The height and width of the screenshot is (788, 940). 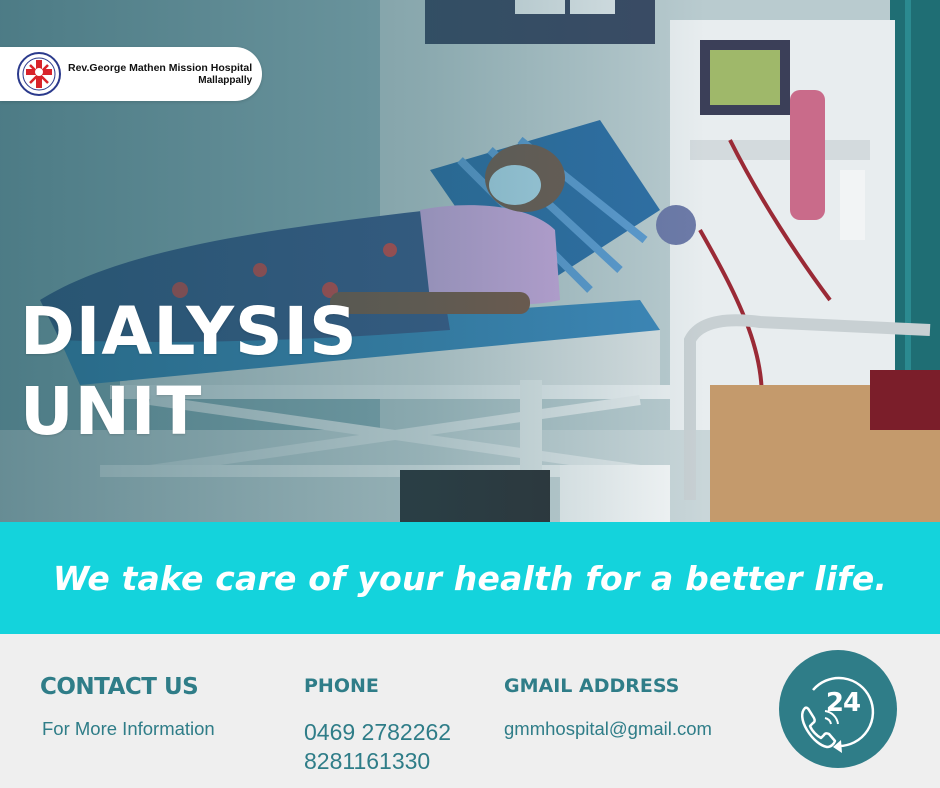 What do you see at coordinates (592, 686) in the screenshot?
I see `email-heading: GMAIL ADDRESS` at bounding box center [592, 686].